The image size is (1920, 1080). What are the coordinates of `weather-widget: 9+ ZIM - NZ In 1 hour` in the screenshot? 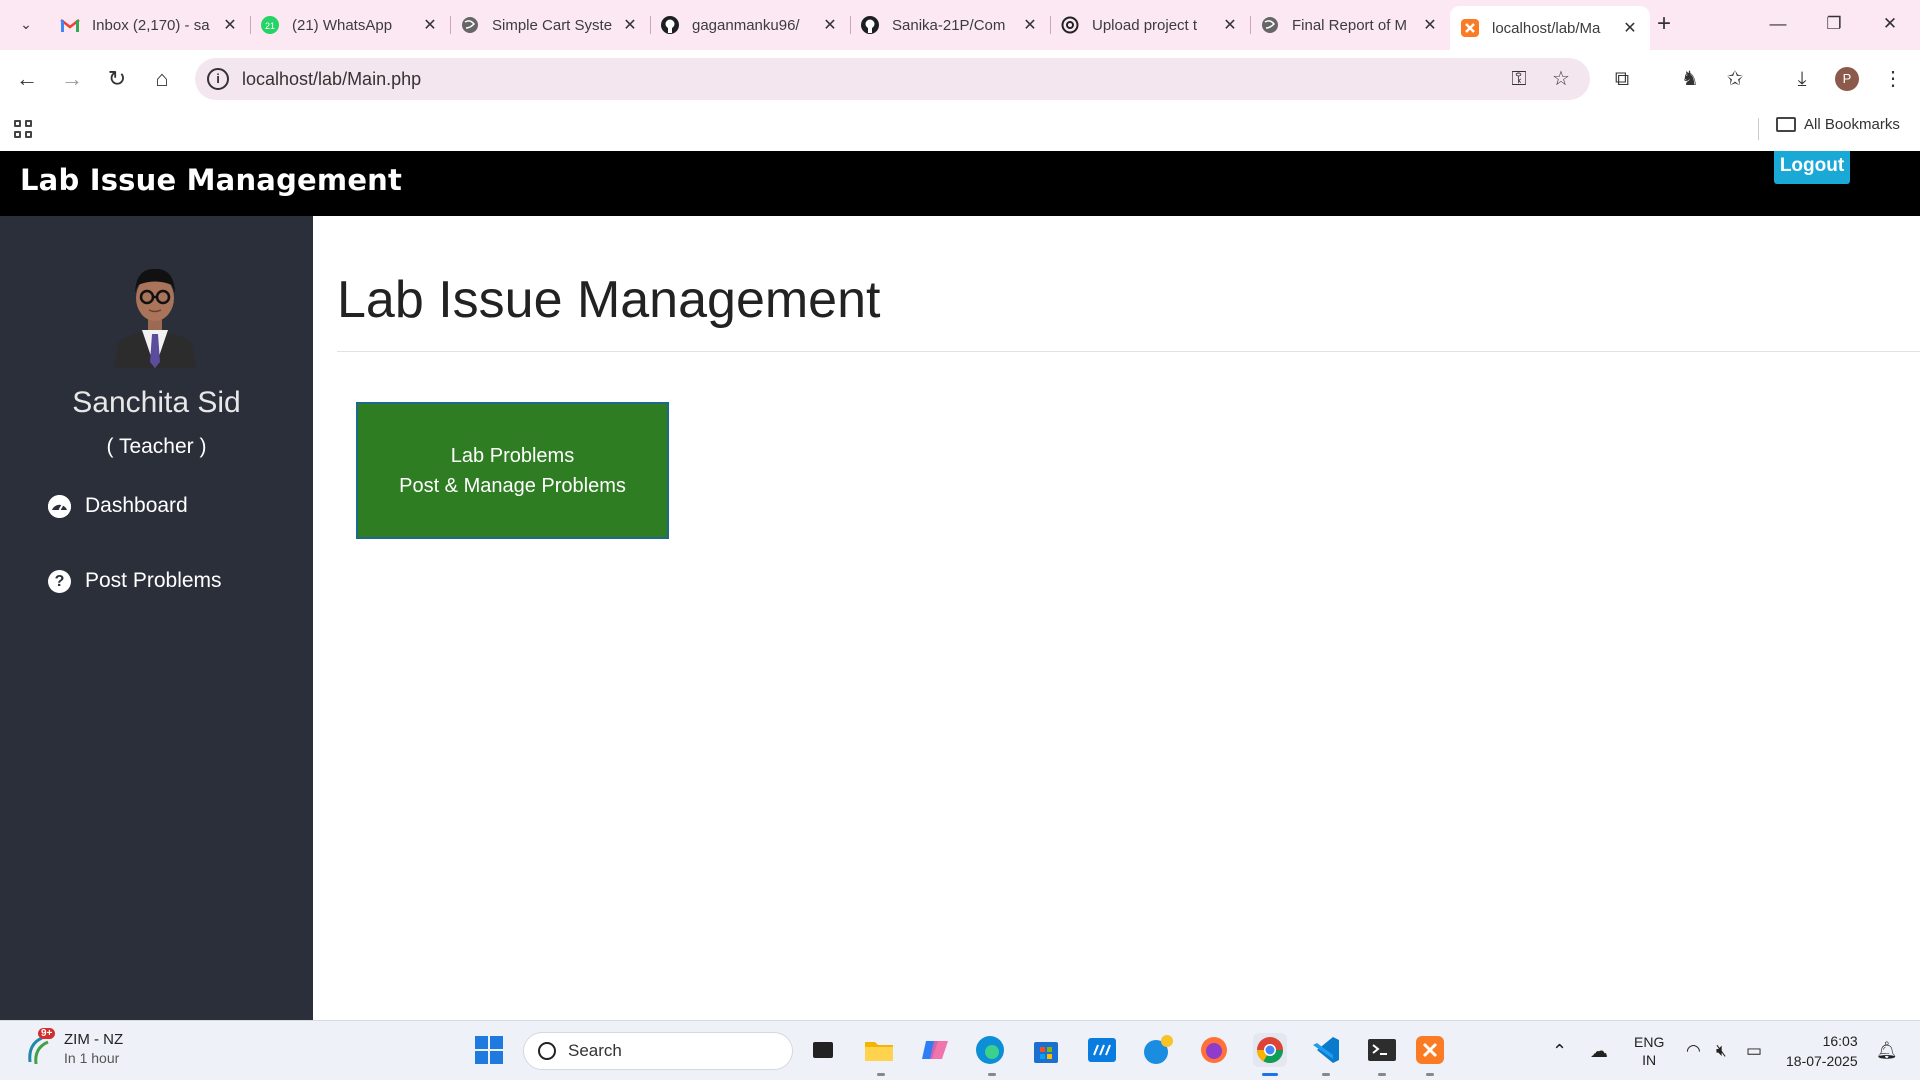 It's located at (73, 1046).